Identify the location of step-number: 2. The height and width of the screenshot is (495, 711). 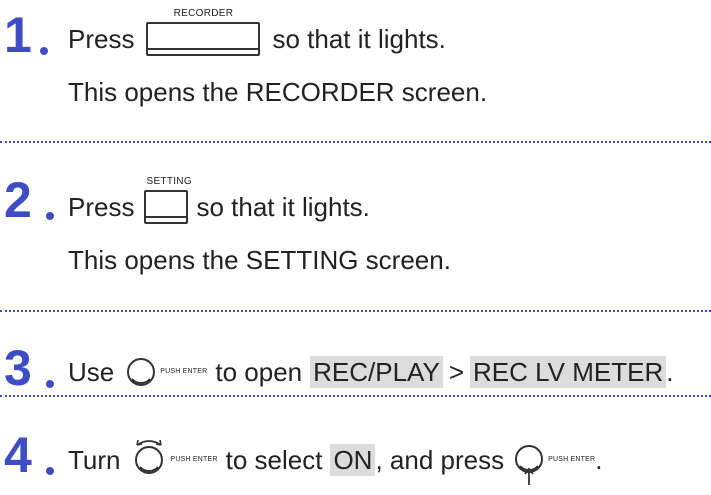
(18, 200).